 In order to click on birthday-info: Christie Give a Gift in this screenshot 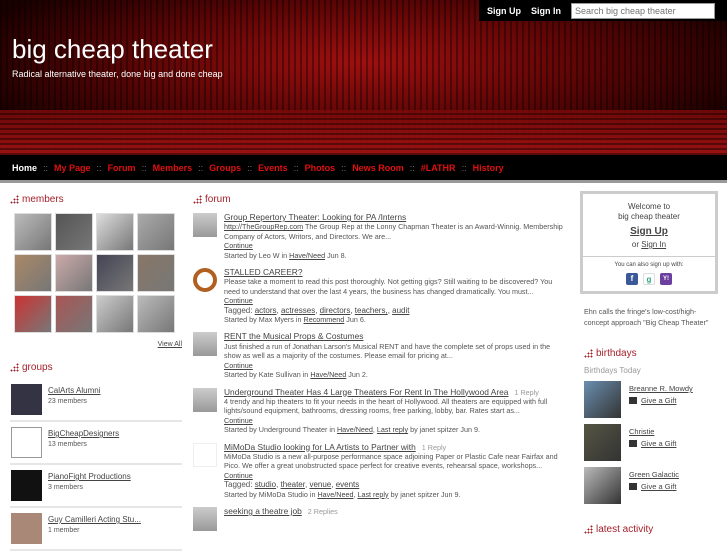, I will do `click(652, 444)`.